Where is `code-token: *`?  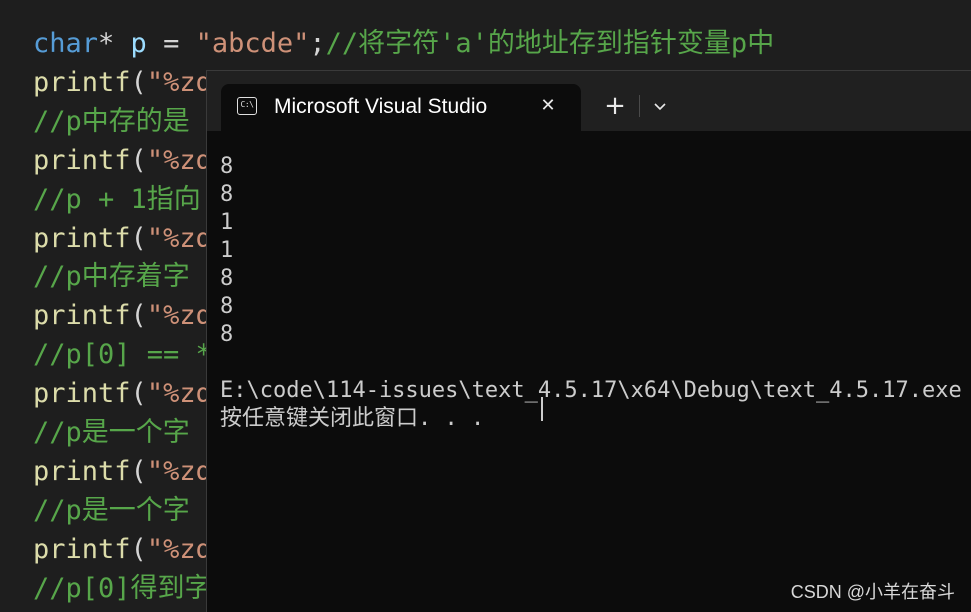 code-token: * is located at coordinates (114, 43).